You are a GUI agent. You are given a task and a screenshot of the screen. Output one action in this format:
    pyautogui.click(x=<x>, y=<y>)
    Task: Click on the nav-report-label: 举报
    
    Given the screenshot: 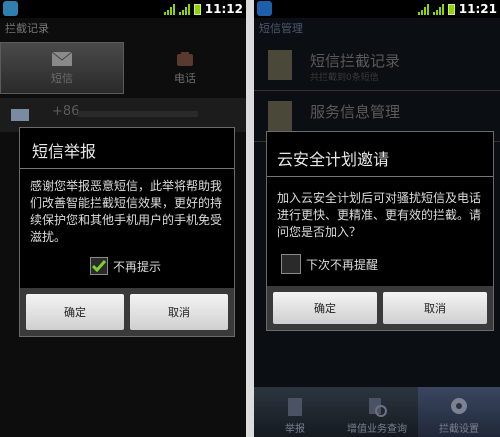 What is the action you would take?
    pyautogui.click(x=295, y=429)
    